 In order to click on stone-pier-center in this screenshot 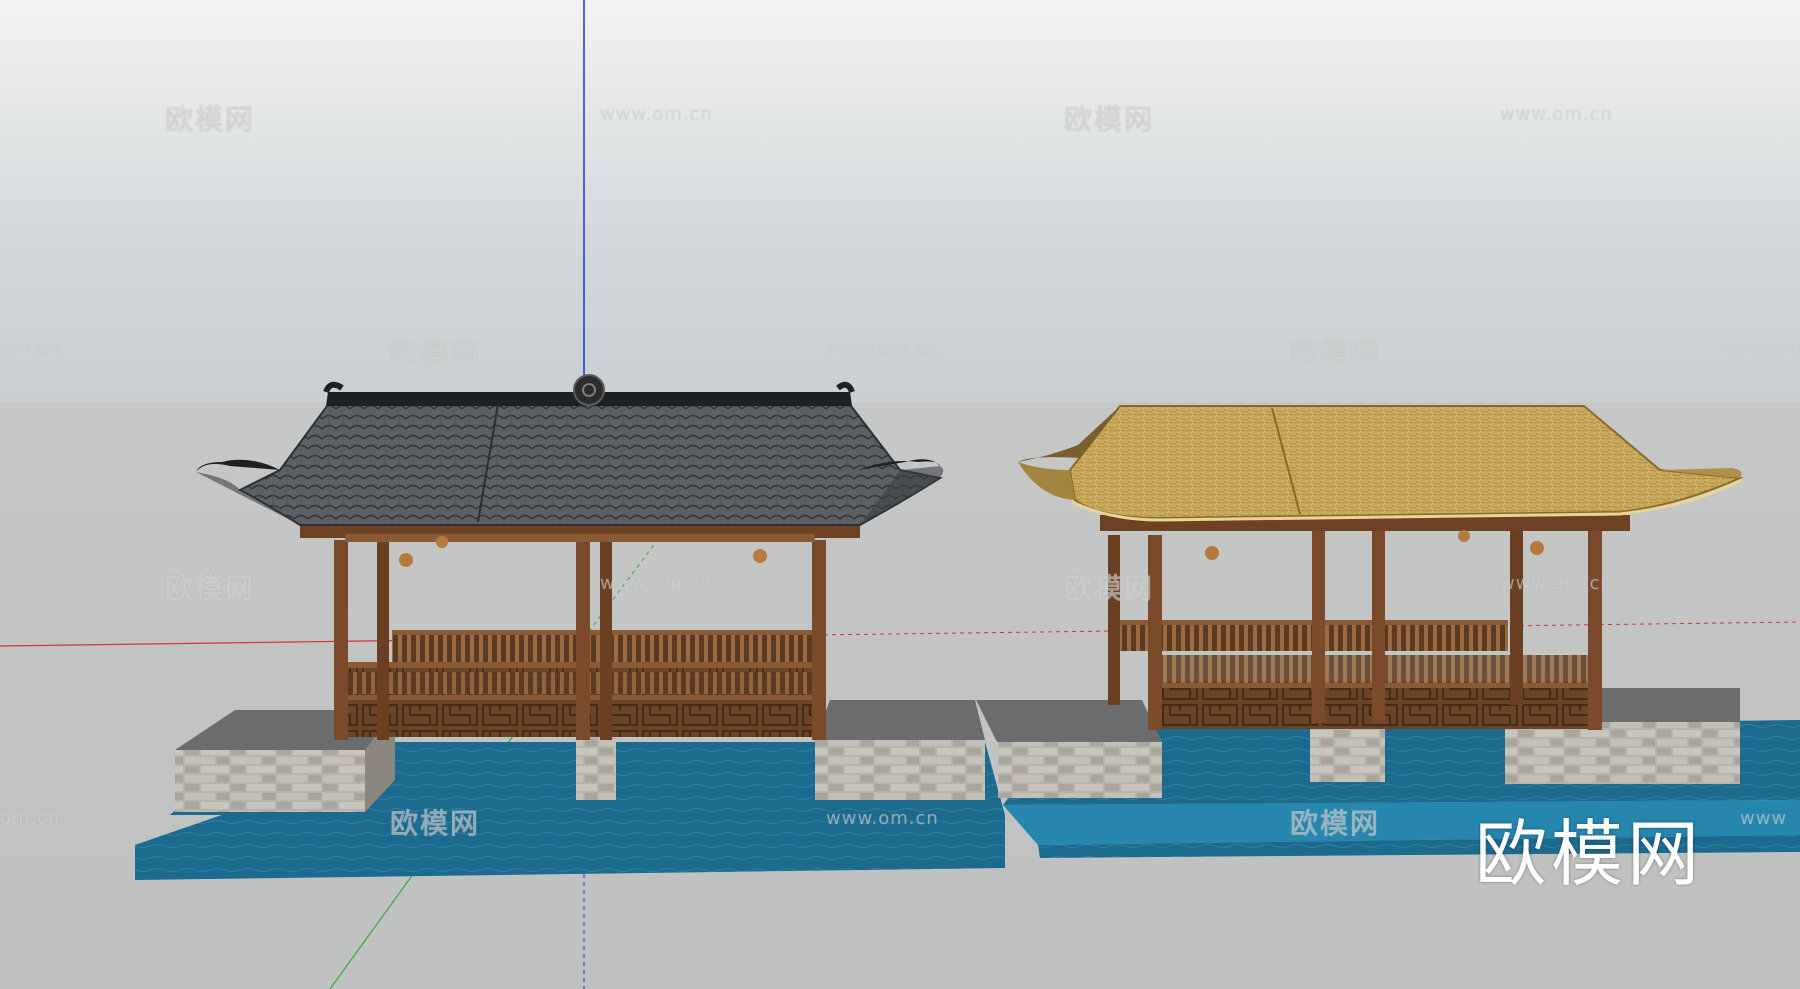, I will do `click(596, 767)`.